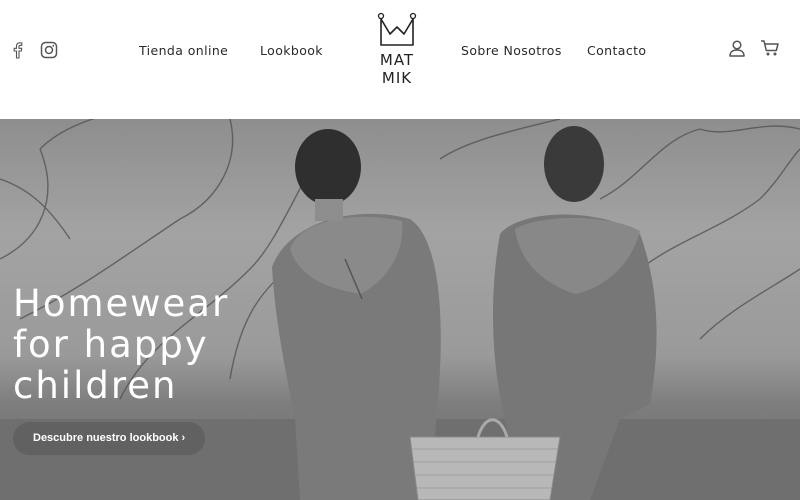  Describe the element at coordinates (111, 344) in the screenshot. I see `hero-headline-line2: for happy` at that location.